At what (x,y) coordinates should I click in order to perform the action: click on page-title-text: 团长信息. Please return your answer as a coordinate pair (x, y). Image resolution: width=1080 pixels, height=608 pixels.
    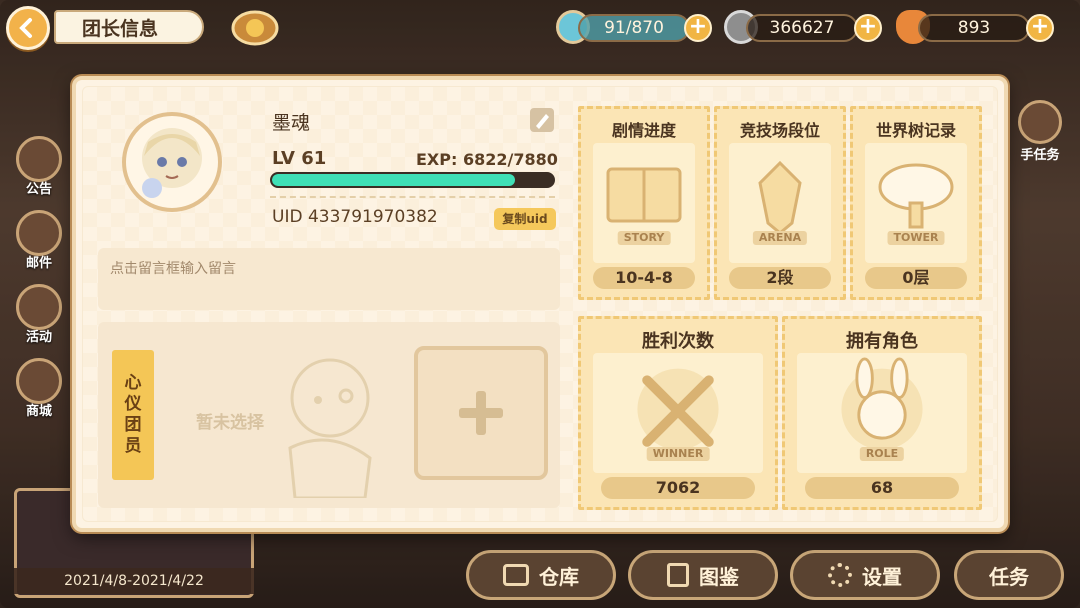
    Looking at the image, I should click on (120, 28).